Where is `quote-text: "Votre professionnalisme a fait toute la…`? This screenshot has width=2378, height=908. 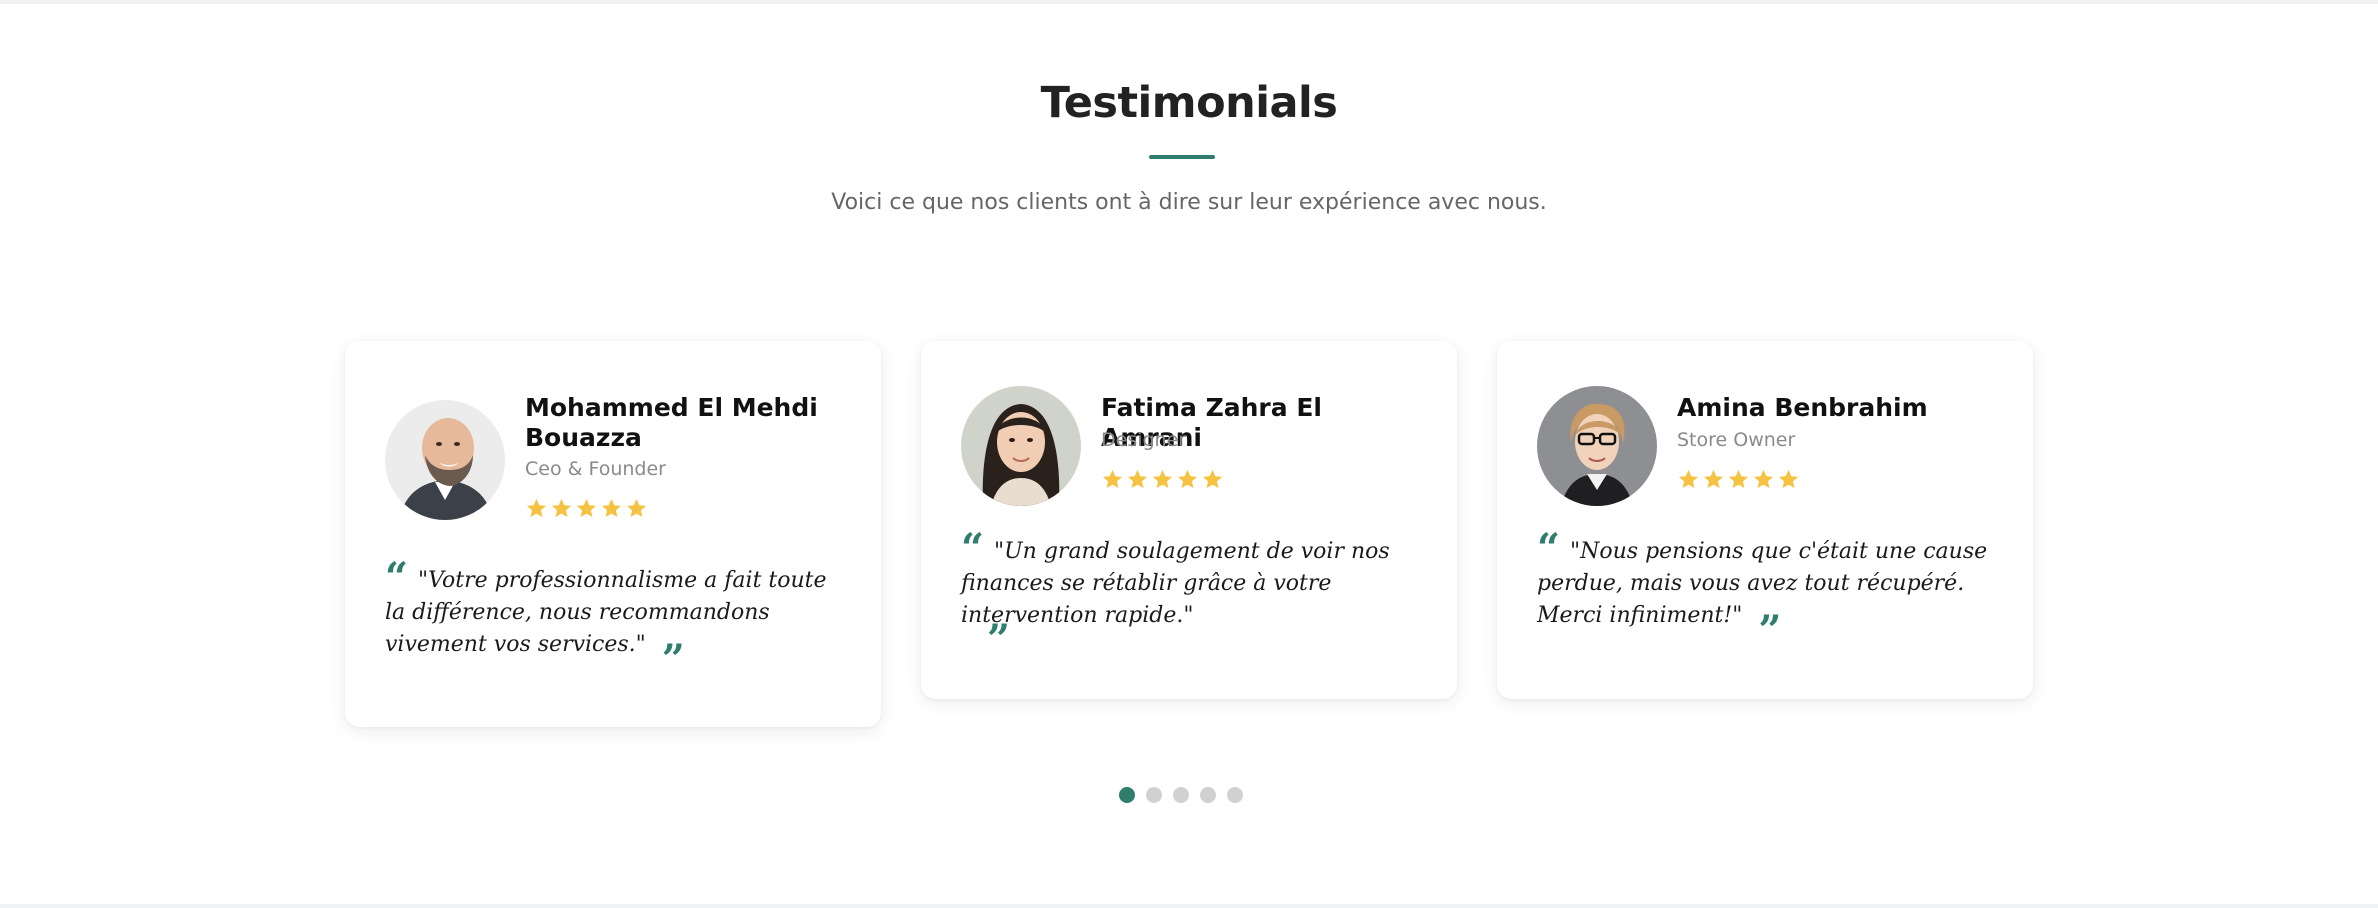
quote-text: "Votre professionnalisme a fait toute la… is located at coordinates (606, 612).